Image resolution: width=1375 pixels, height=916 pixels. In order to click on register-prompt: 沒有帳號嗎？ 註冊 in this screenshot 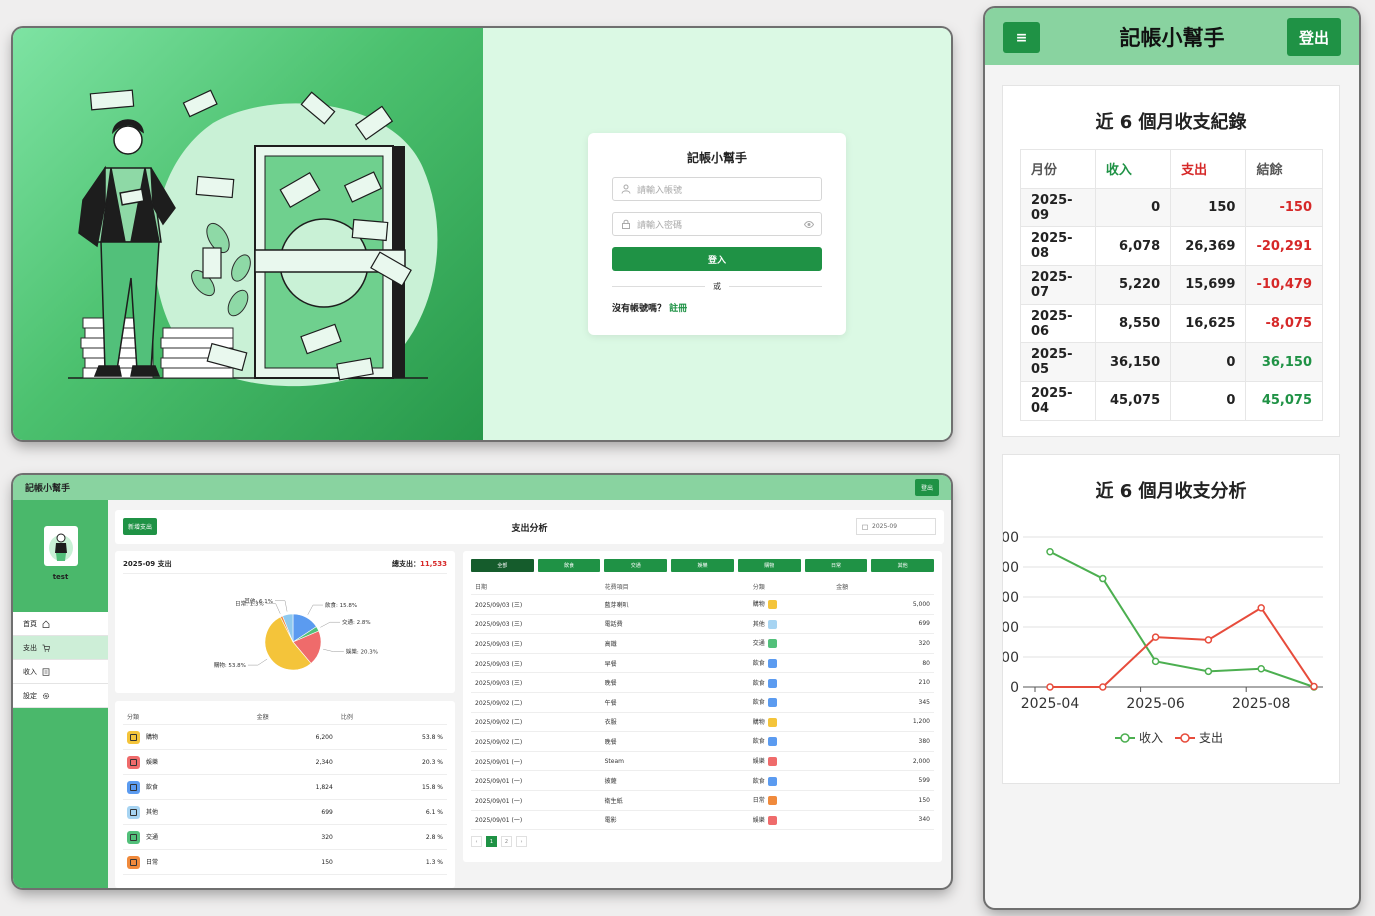, I will do `click(717, 307)`.